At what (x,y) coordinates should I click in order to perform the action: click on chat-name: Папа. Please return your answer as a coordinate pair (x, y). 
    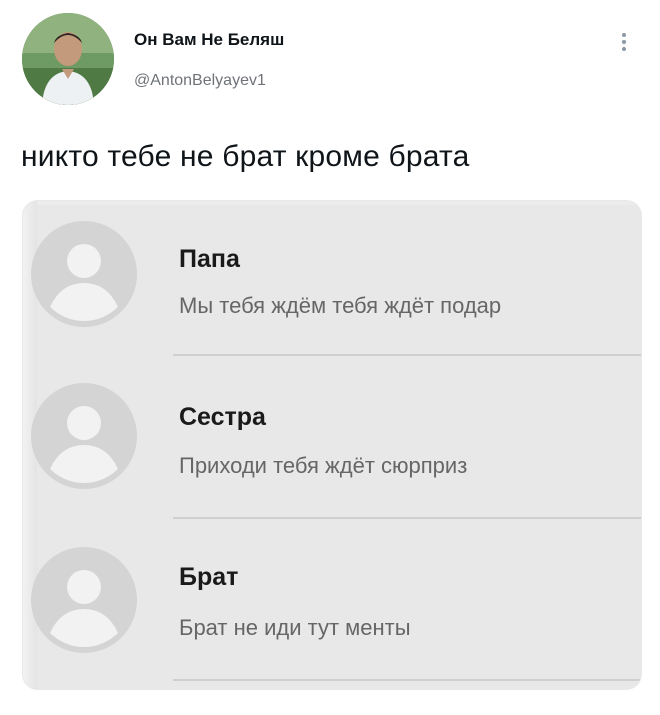
    Looking at the image, I should click on (209, 259).